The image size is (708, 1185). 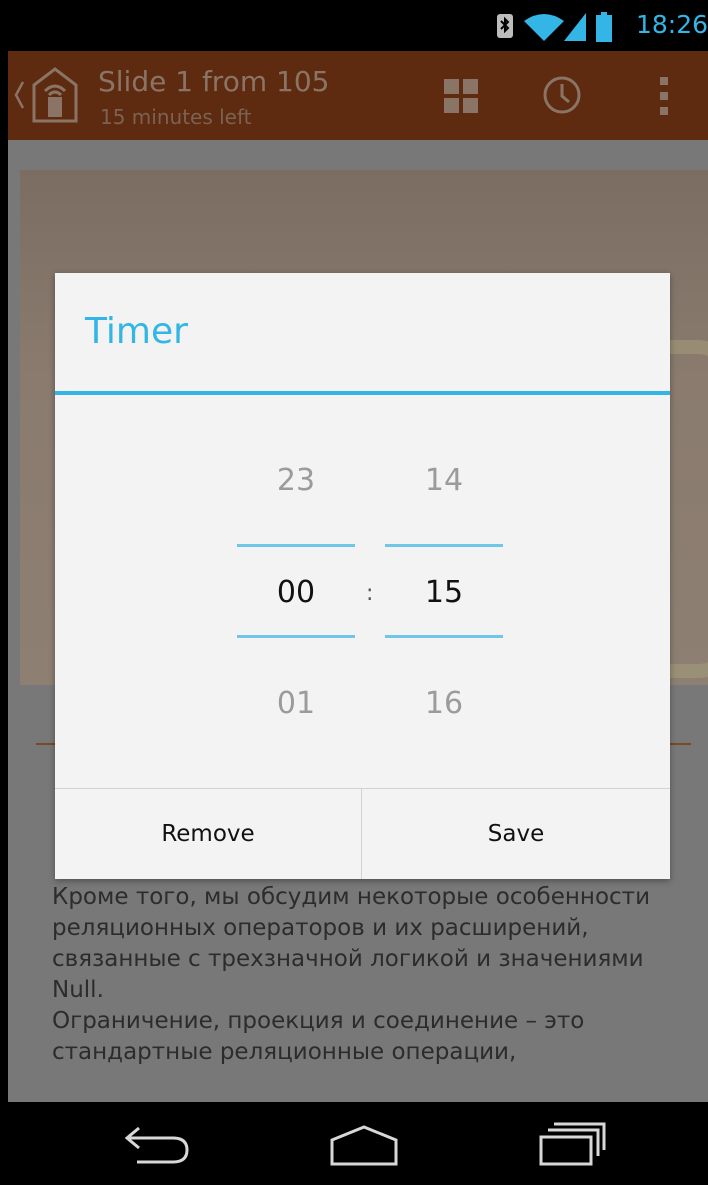 What do you see at coordinates (444, 480) in the screenshot?
I see `minutes-previous-value: 14` at bounding box center [444, 480].